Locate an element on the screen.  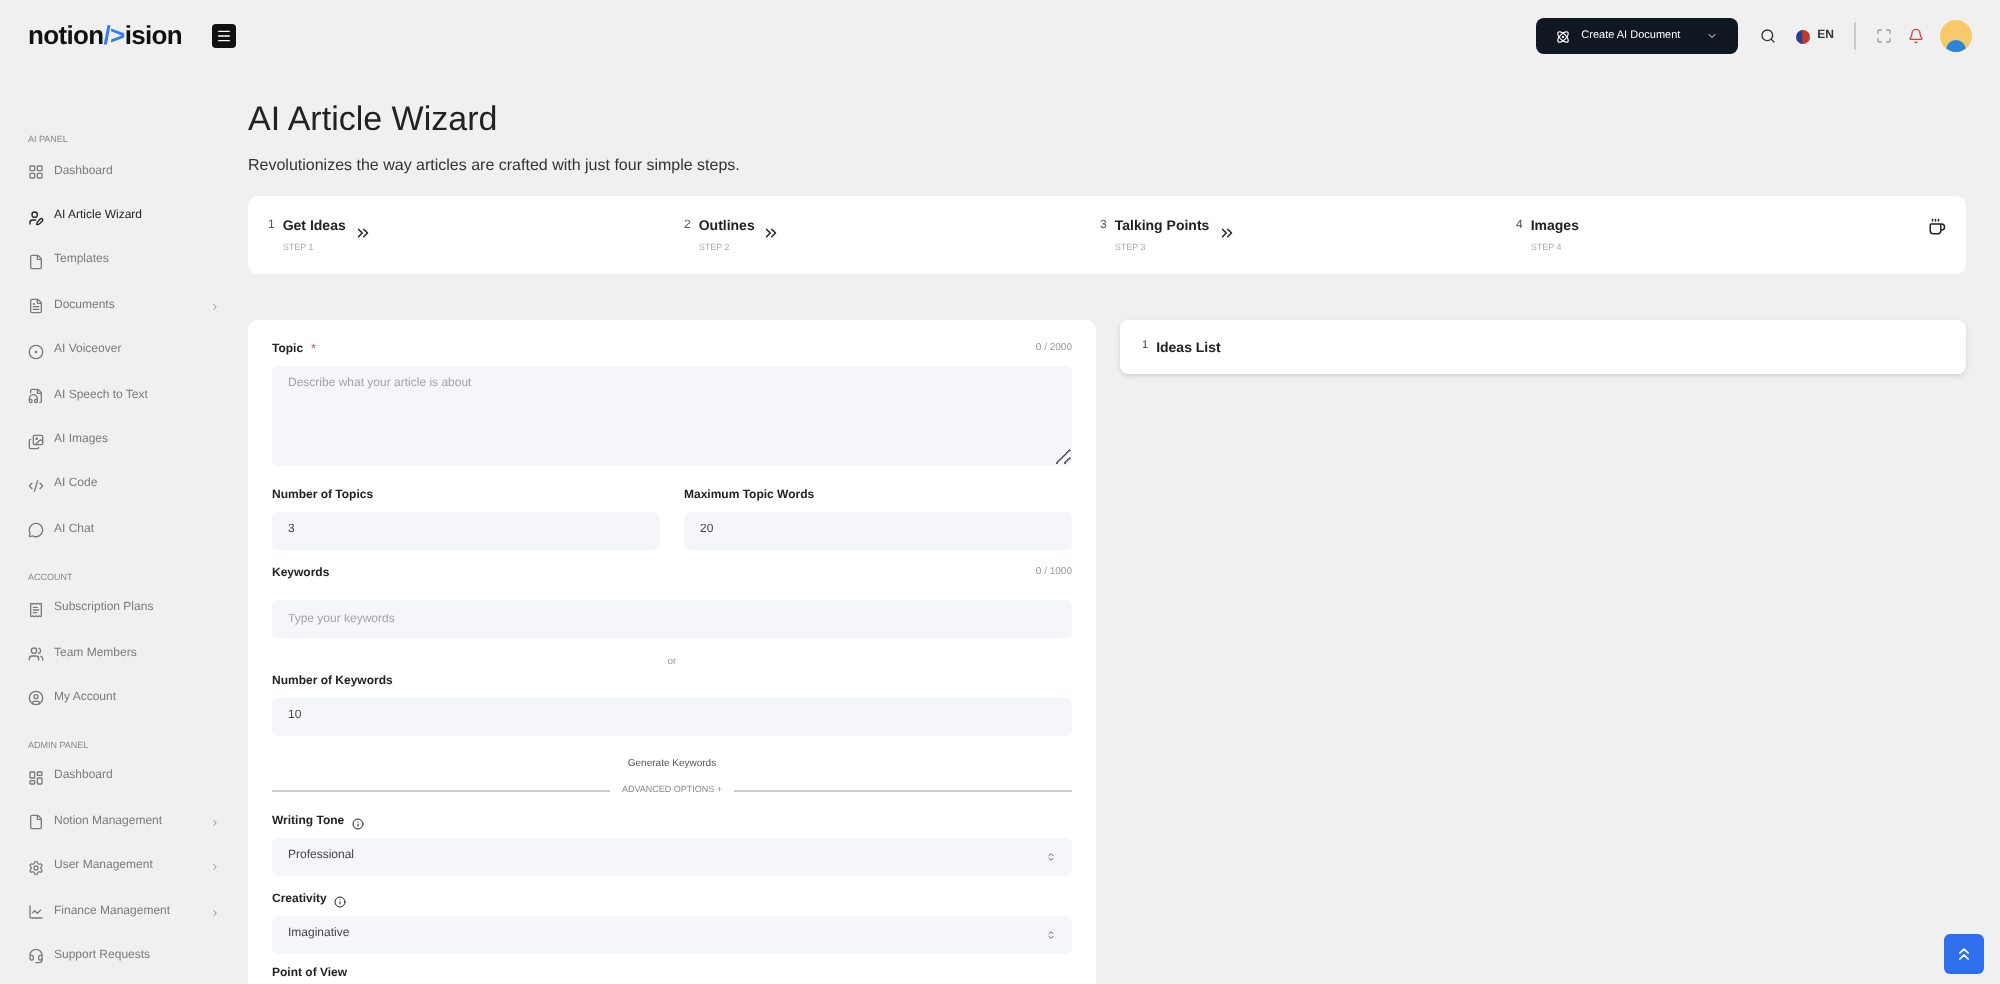
images-icon is located at coordinates (36, 441).